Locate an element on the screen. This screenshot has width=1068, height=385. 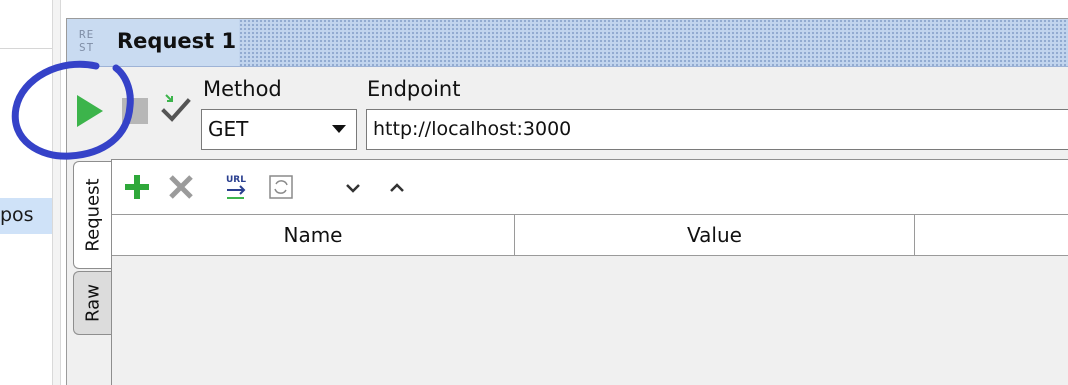
window-title: Request 1 is located at coordinates (177, 41).